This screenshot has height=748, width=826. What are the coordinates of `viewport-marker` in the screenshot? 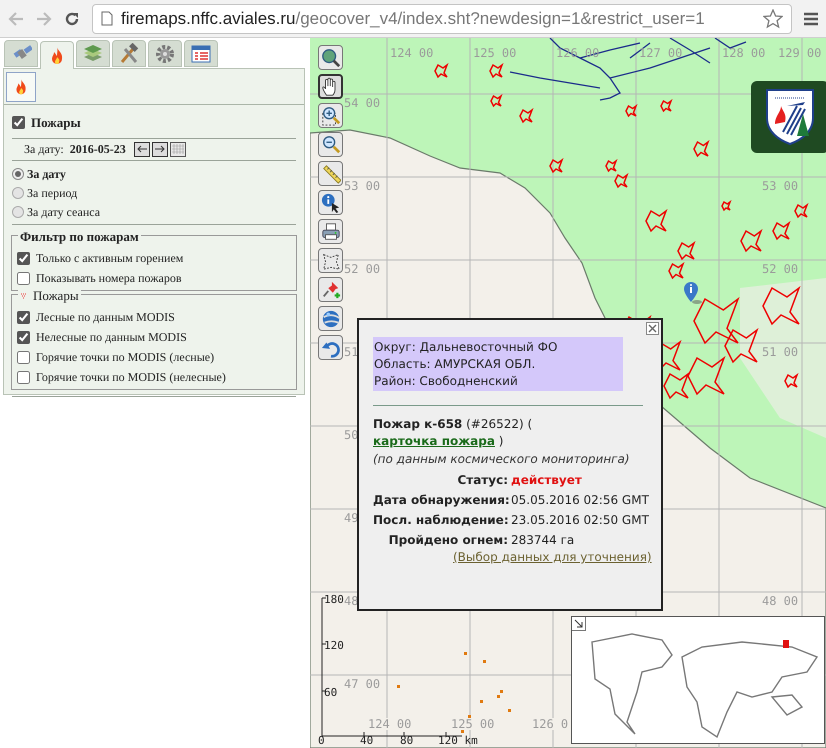 It's located at (786, 644).